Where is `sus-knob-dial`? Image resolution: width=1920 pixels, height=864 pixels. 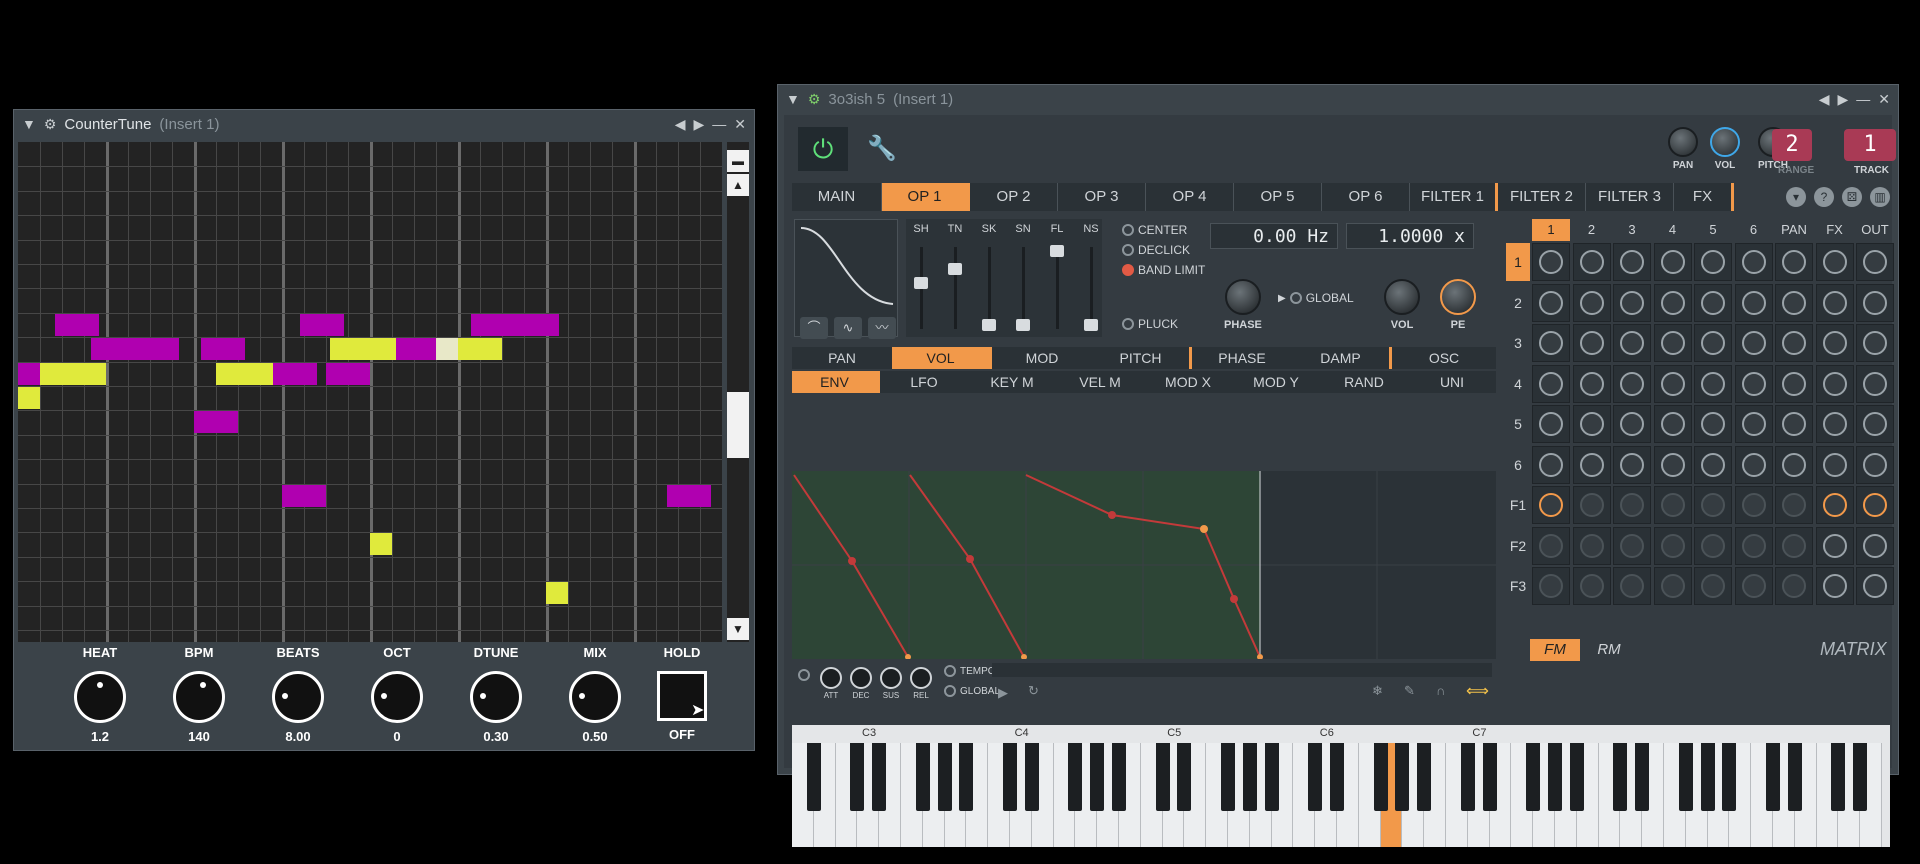 sus-knob-dial is located at coordinates (891, 678).